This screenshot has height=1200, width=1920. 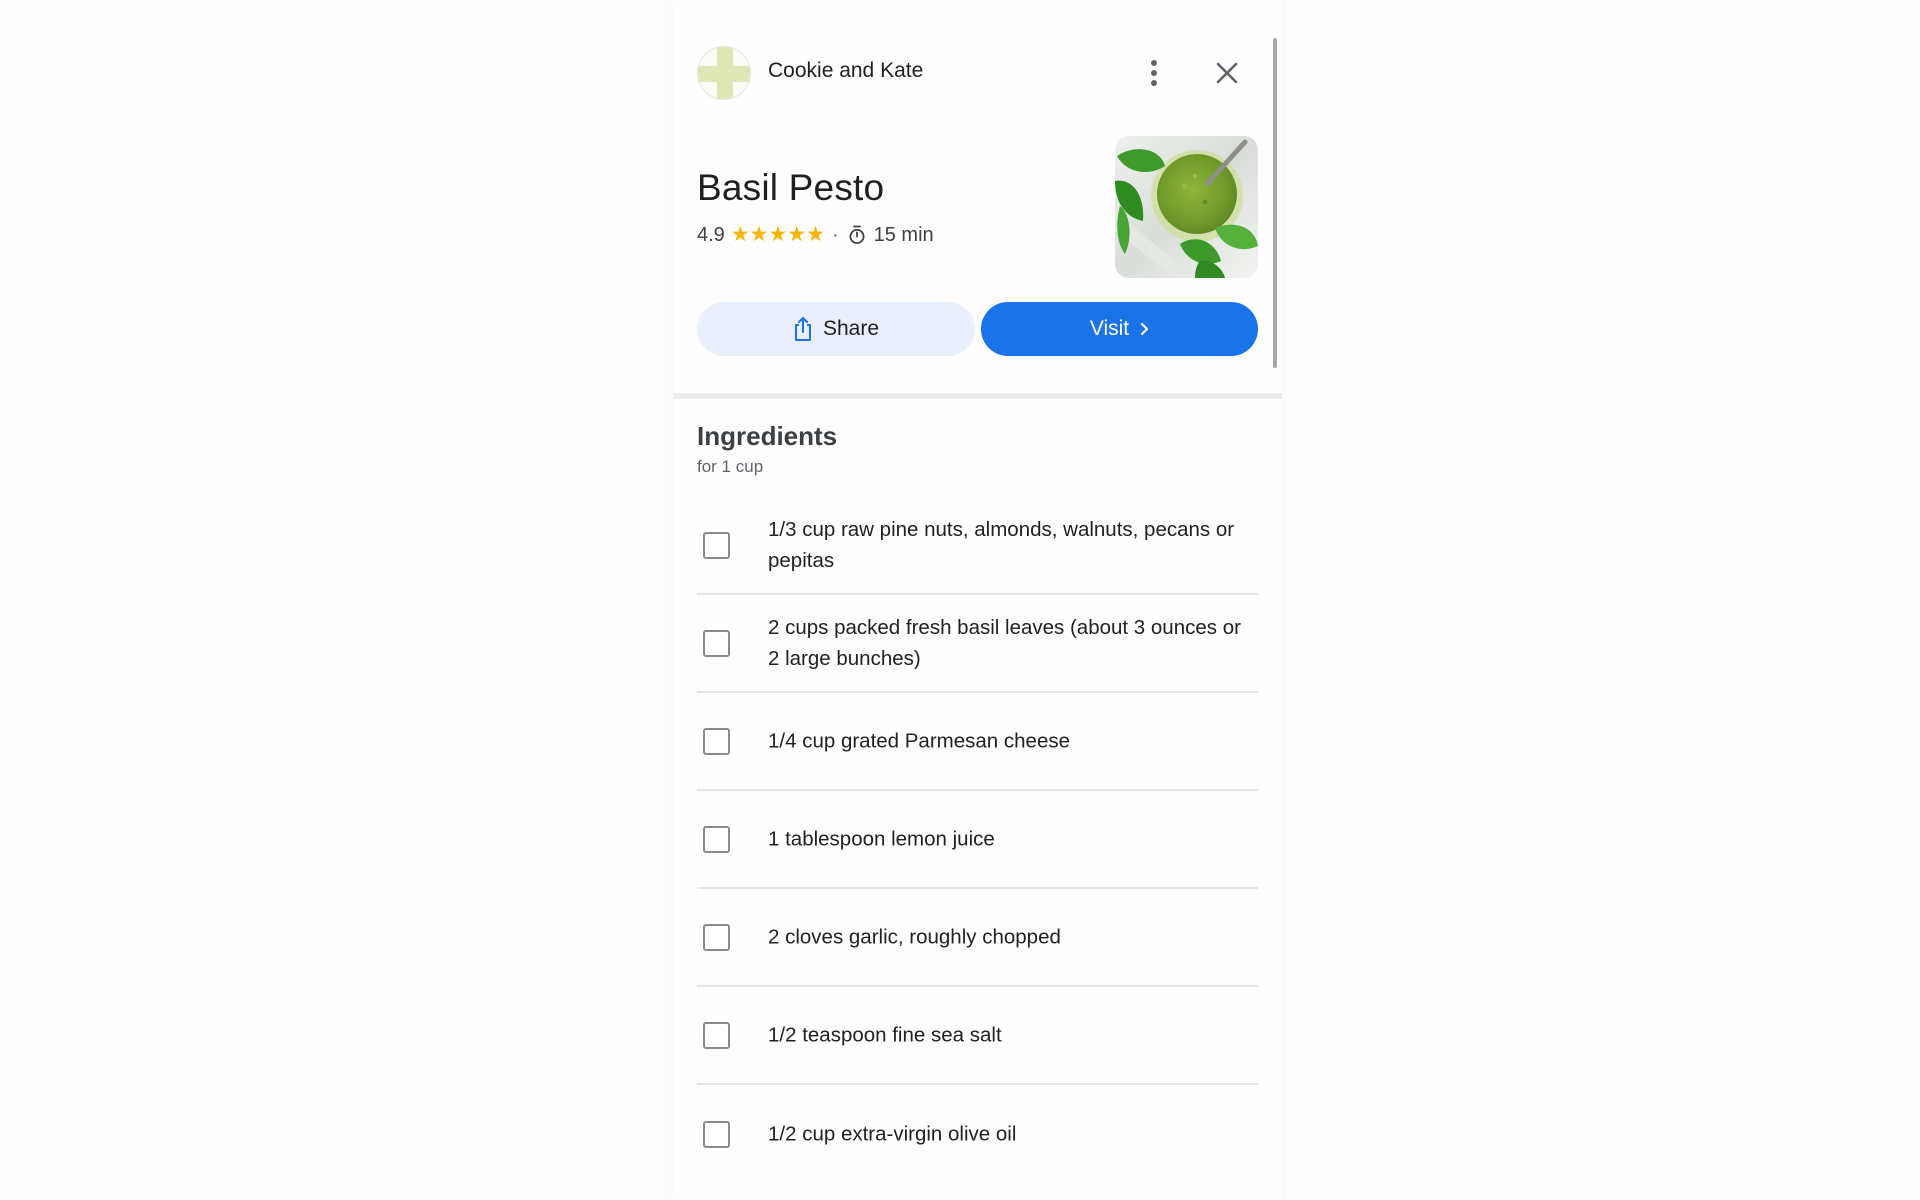 I want to click on rating-value: 4.9, so click(x=711, y=234).